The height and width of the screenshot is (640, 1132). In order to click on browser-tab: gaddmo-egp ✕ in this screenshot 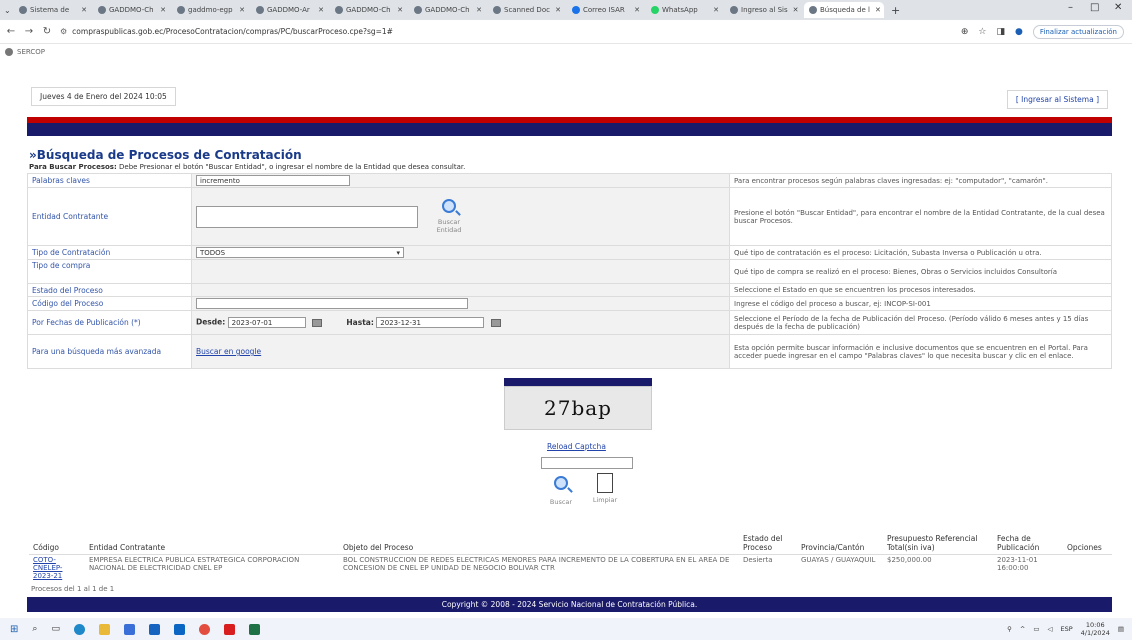, I will do `click(211, 10)`.